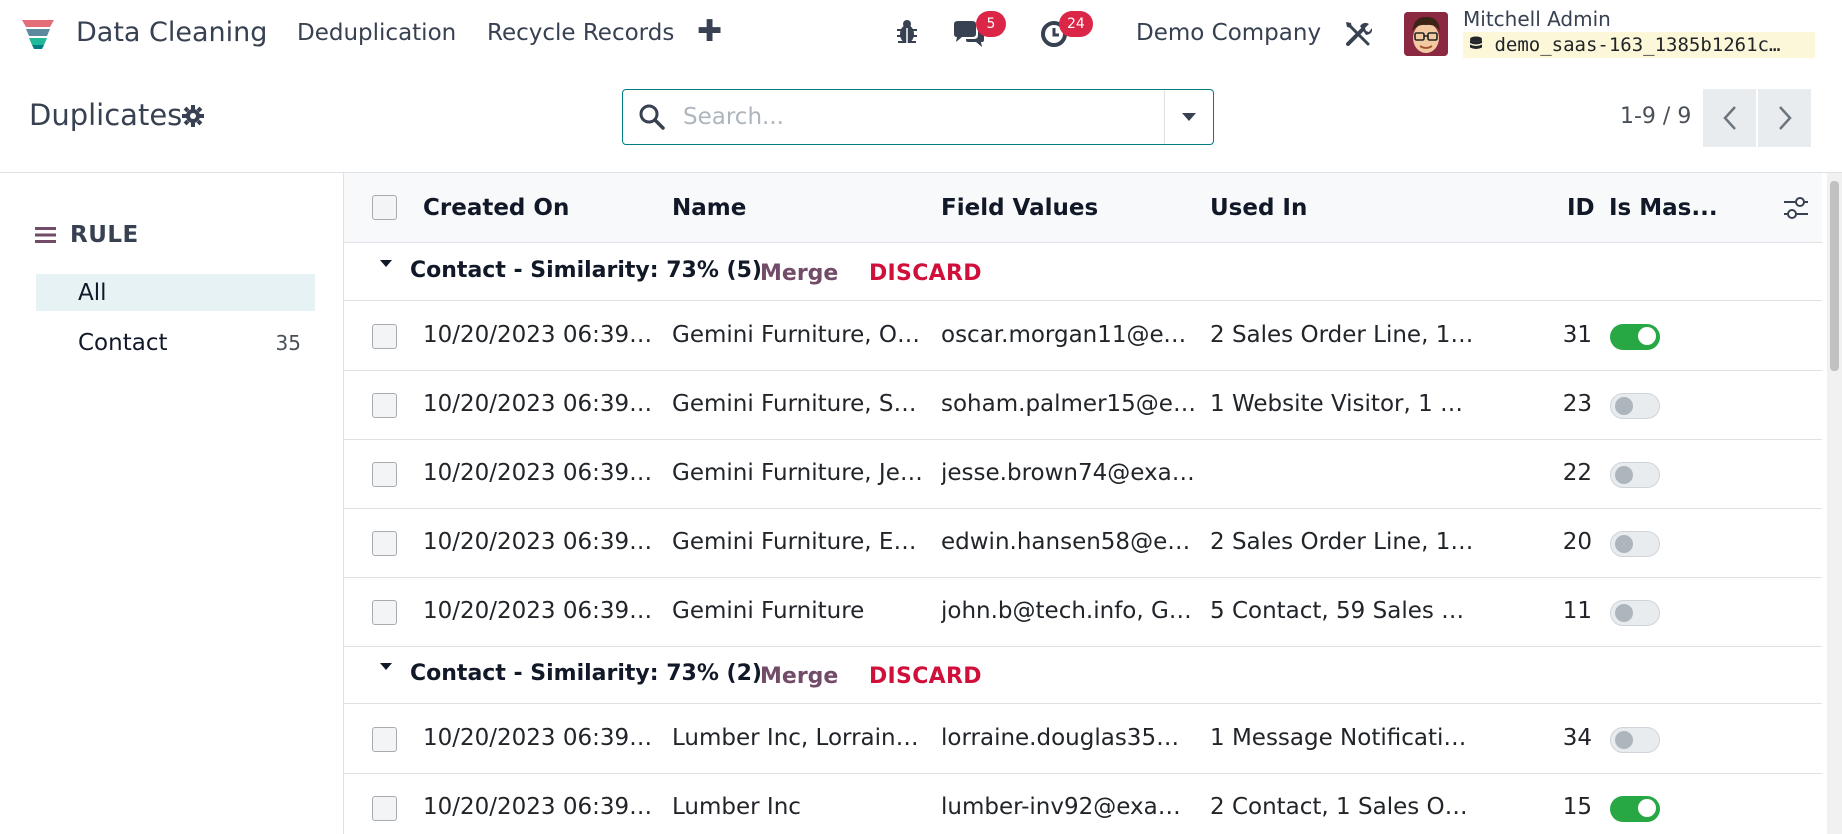 Image resolution: width=1842 pixels, height=834 pixels. What do you see at coordinates (1567, 611) in the screenshot?
I see `cell-id: 11` at bounding box center [1567, 611].